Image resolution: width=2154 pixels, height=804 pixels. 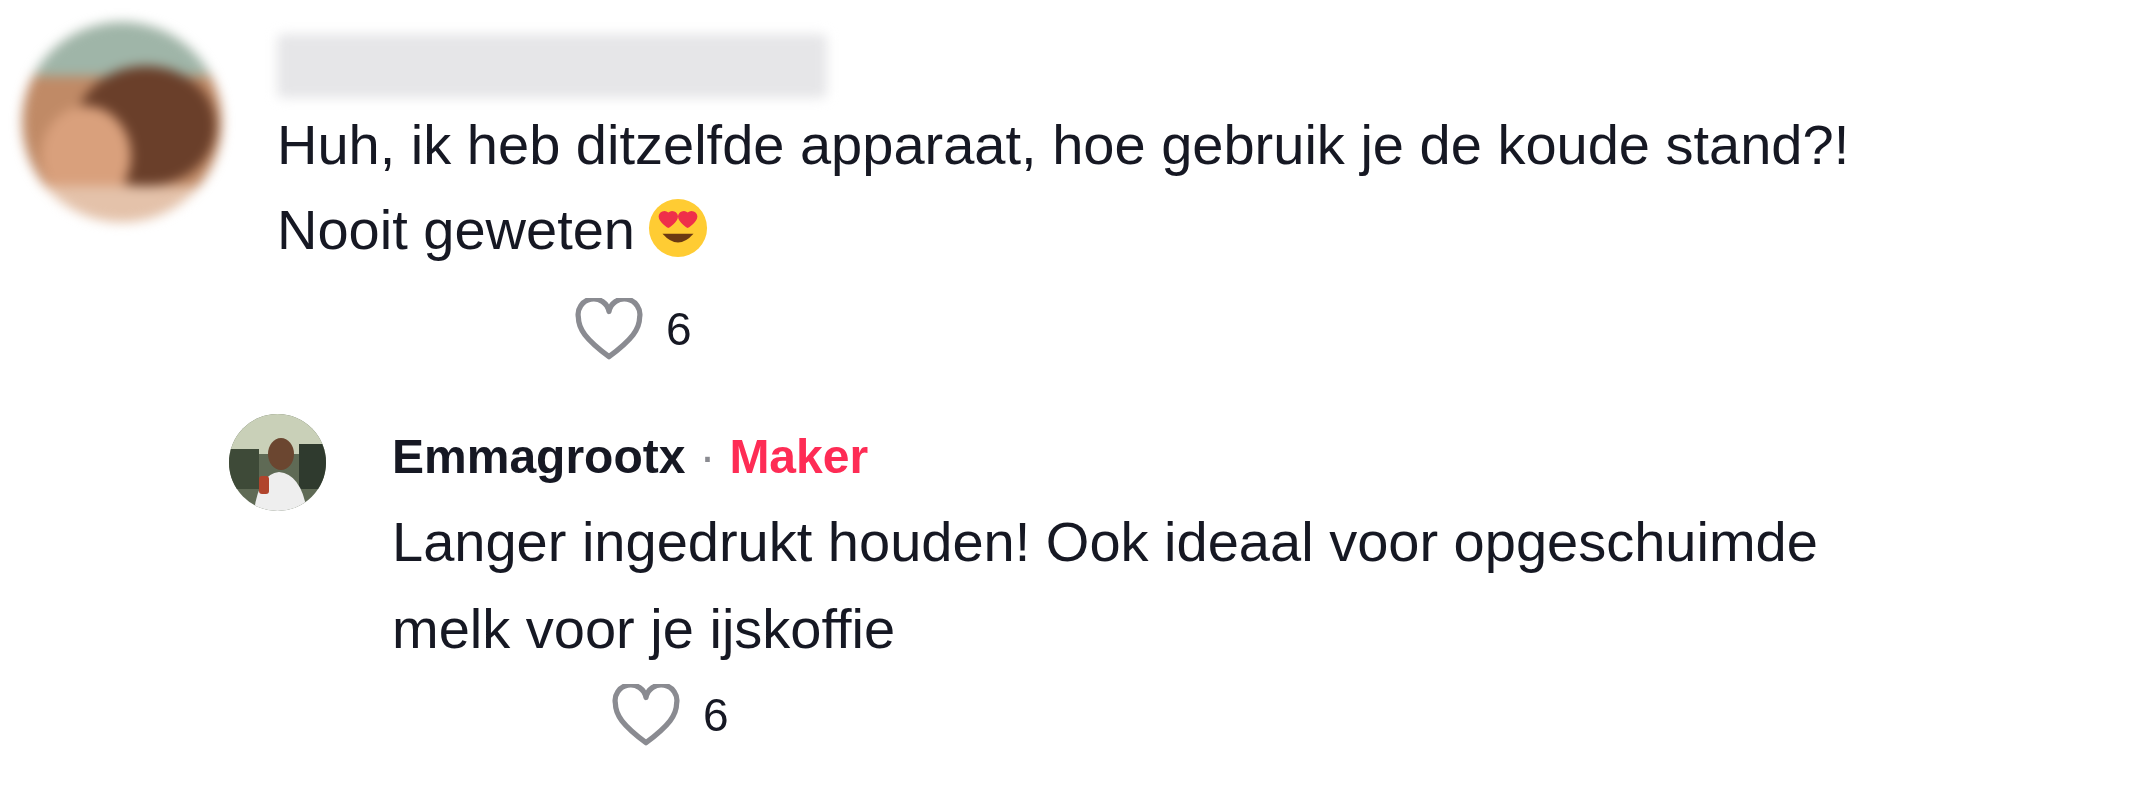 I want to click on username: Emmagrootx, so click(x=539, y=456).